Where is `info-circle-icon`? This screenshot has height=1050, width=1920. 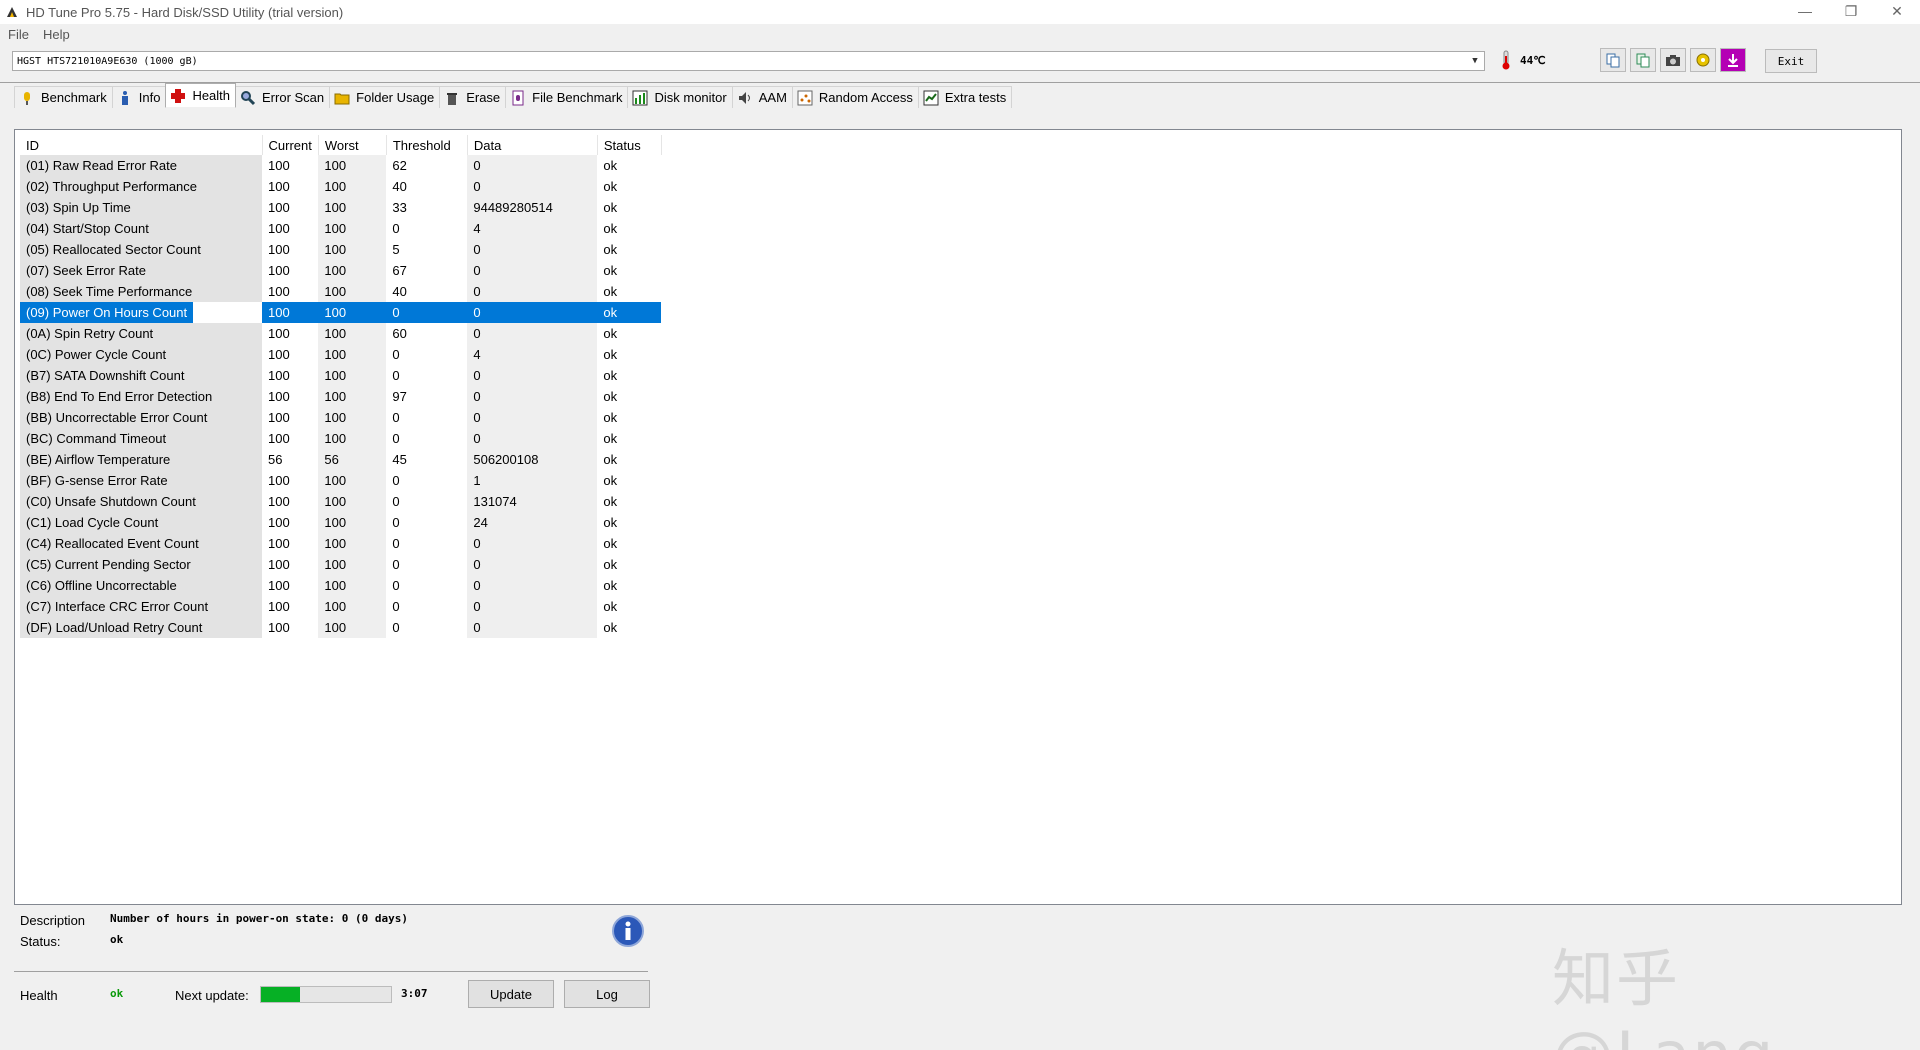 info-circle-icon is located at coordinates (628, 931).